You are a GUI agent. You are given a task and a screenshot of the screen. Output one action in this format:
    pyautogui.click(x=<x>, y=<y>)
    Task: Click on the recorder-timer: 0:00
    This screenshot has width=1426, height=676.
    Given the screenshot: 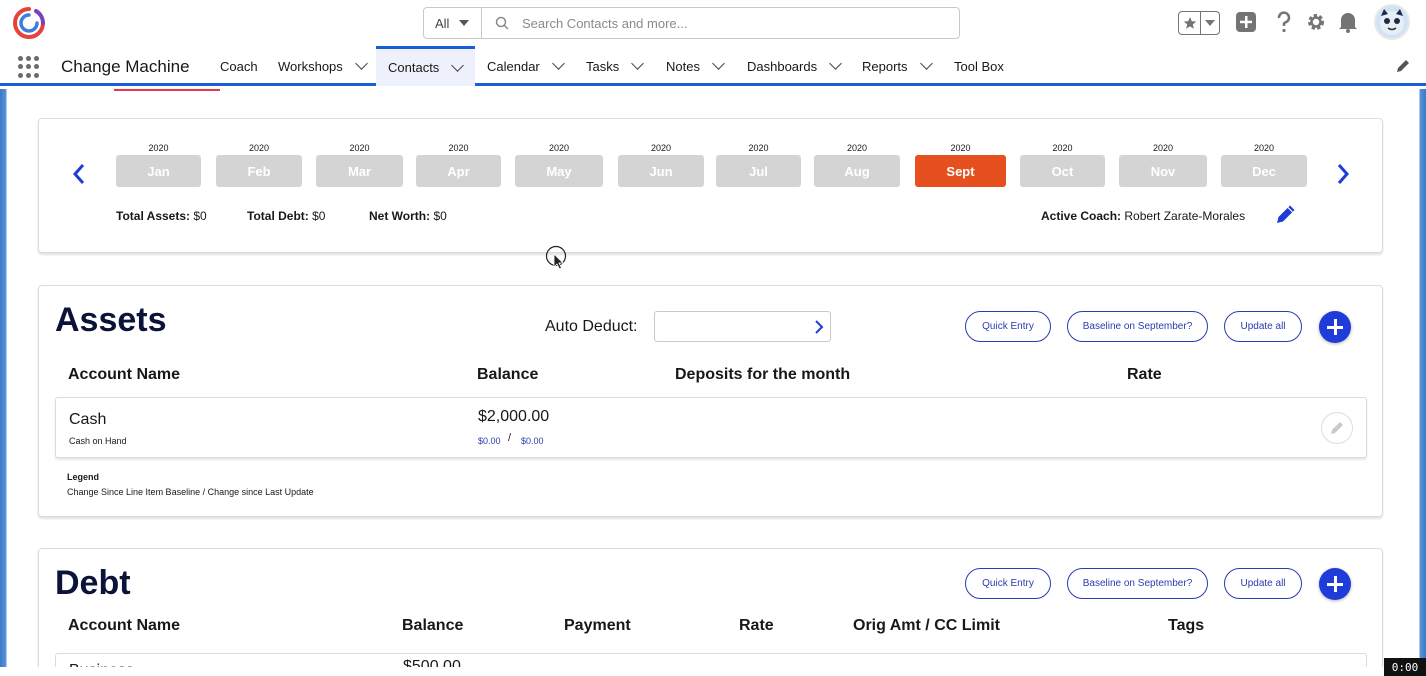 What is the action you would take?
    pyautogui.click(x=1405, y=667)
    